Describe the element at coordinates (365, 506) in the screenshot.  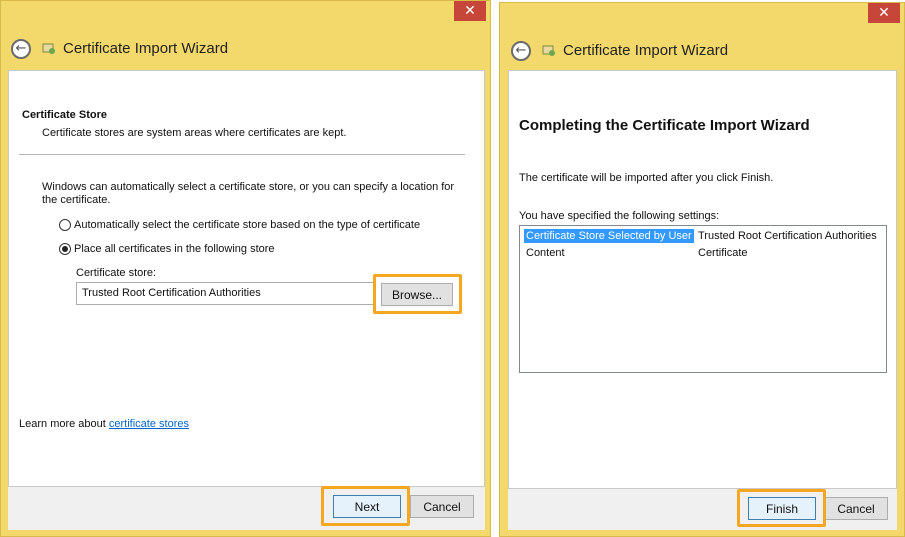
I see `next-highlight-box` at that location.